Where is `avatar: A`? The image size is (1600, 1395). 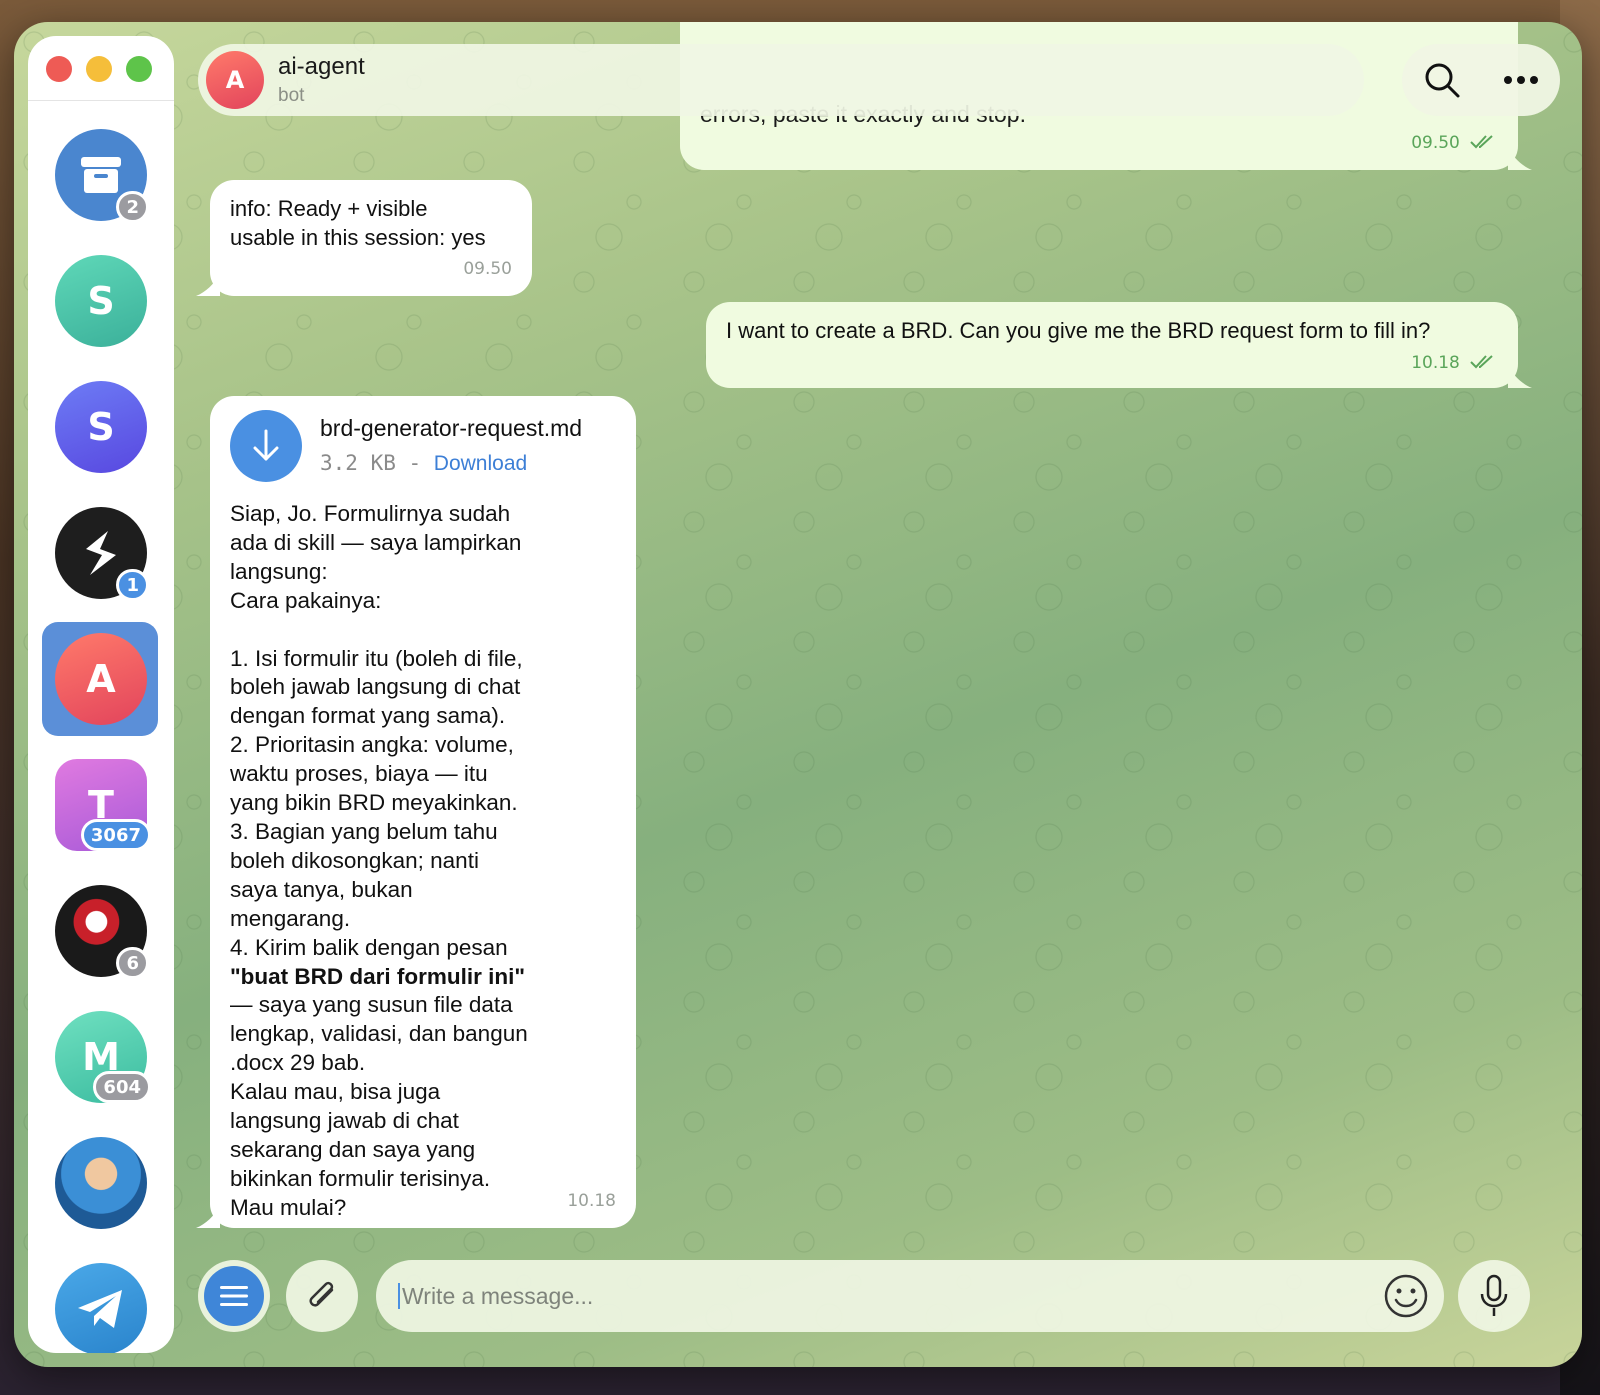 avatar: A is located at coordinates (101, 679).